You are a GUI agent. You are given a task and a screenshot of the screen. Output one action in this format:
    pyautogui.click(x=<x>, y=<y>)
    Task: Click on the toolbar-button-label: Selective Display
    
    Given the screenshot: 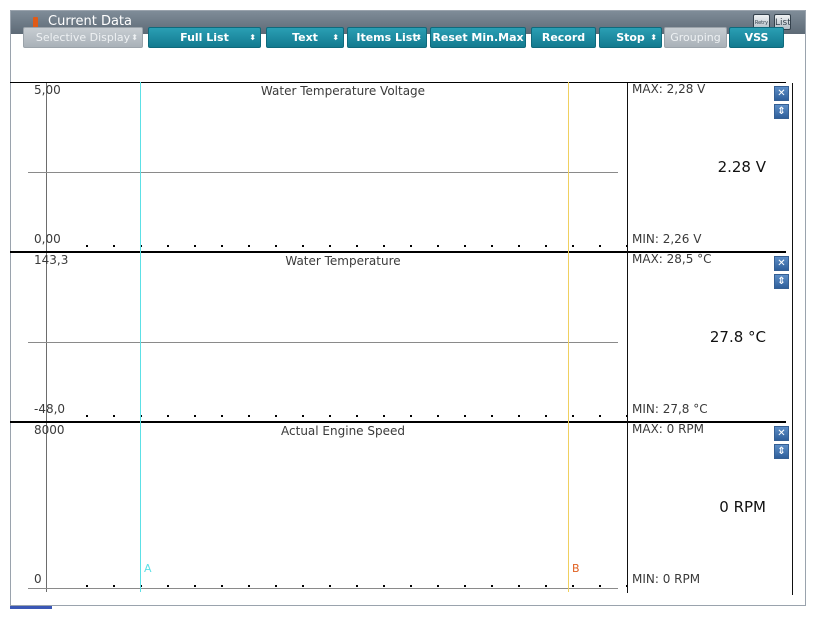 What is the action you would take?
    pyautogui.click(x=83, y=37)
    